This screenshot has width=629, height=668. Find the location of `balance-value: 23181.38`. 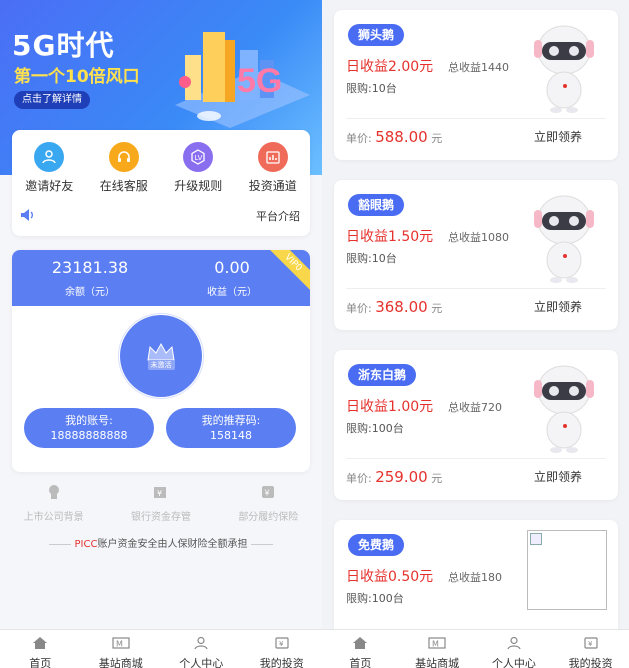

balance-value: 23181.38 is located at coordinates (90, 267).